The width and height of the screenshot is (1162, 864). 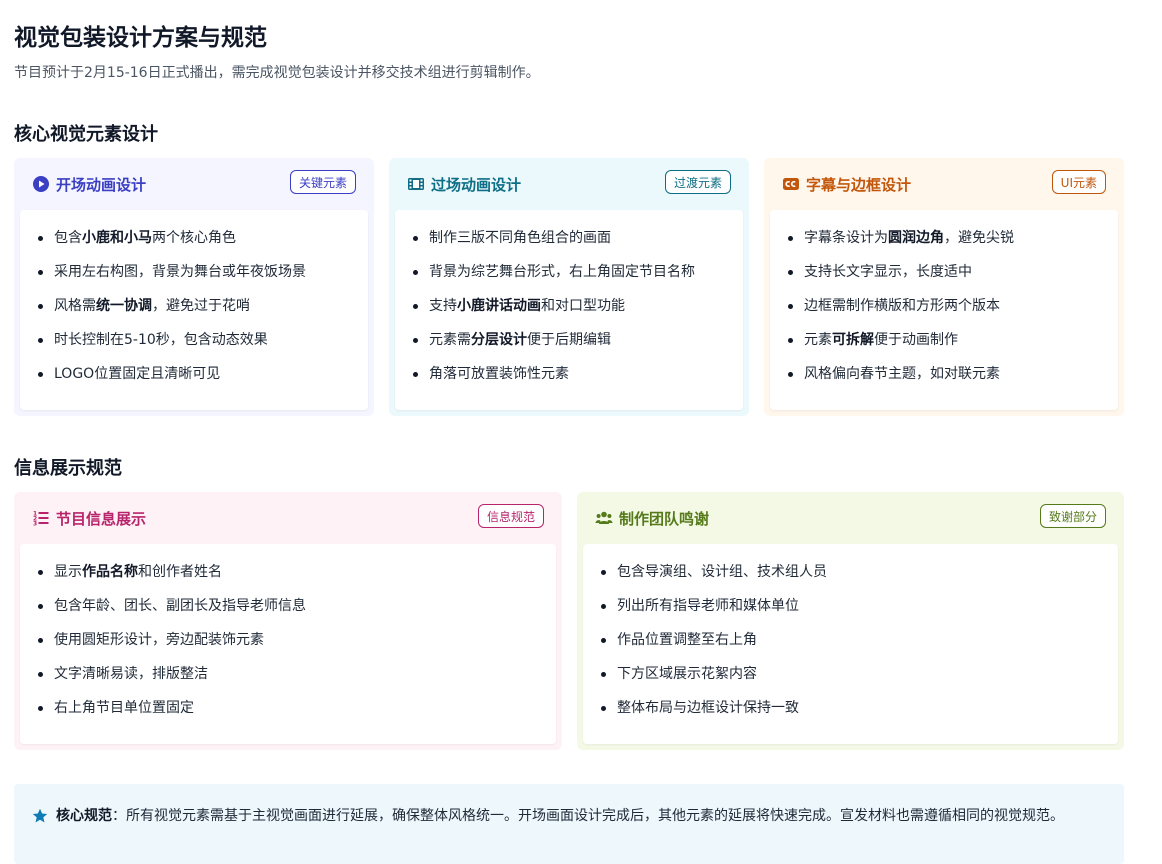 I want to click on bullet-item: 显示作品名称和创作者姓名, so click(x=297, y=577).